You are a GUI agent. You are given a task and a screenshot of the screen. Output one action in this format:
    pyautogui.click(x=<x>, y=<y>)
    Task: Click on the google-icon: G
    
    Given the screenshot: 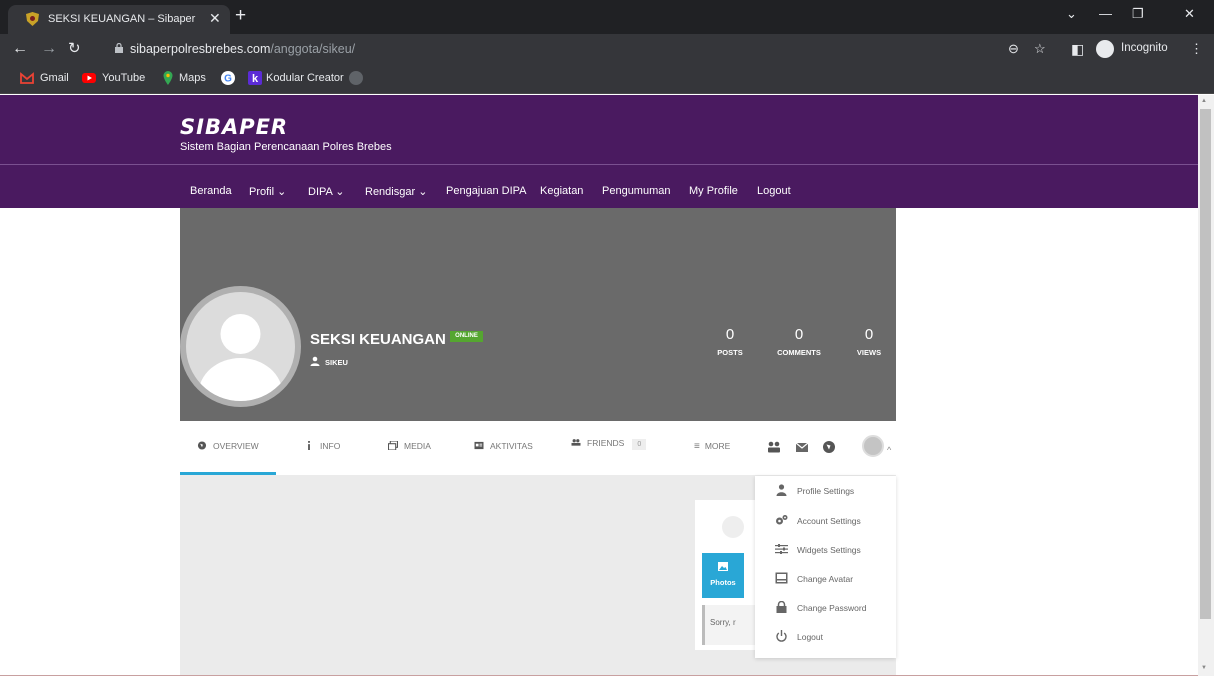 What is the action you would take?
    pyautogui.click(x=228, y=78)
    